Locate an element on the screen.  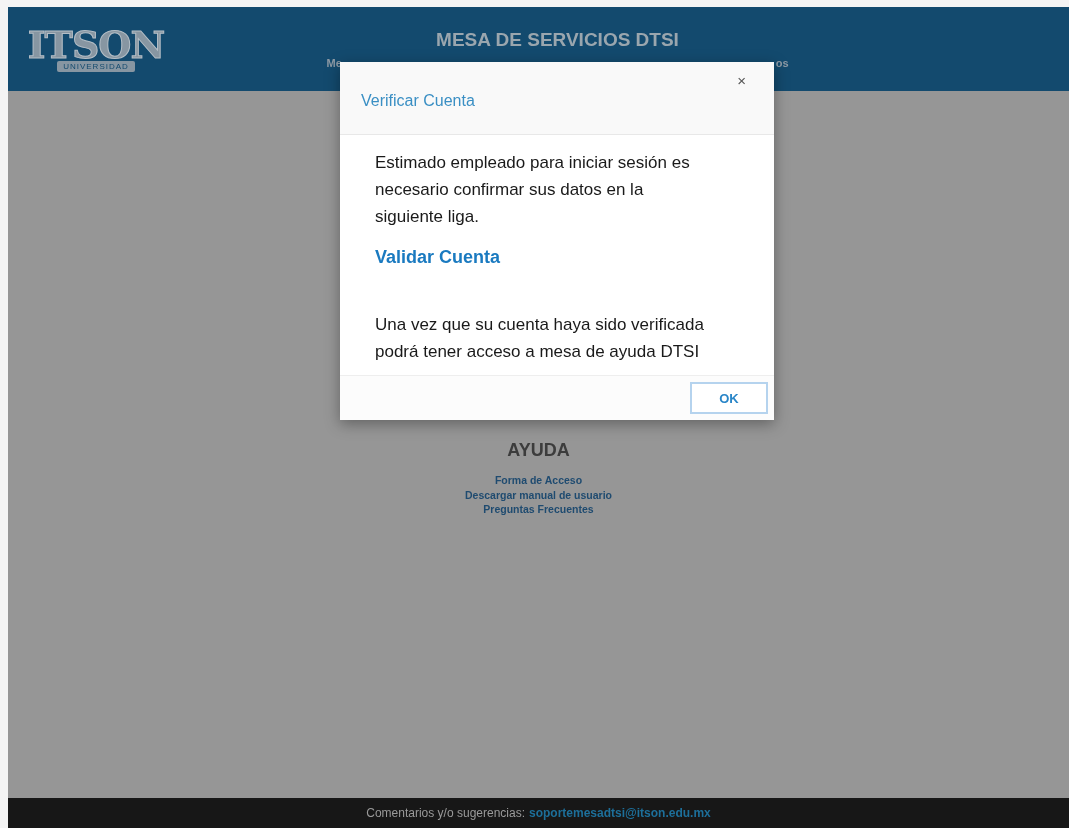
help-link: Descargar manual de usuario is located at coordinates (538, 494).